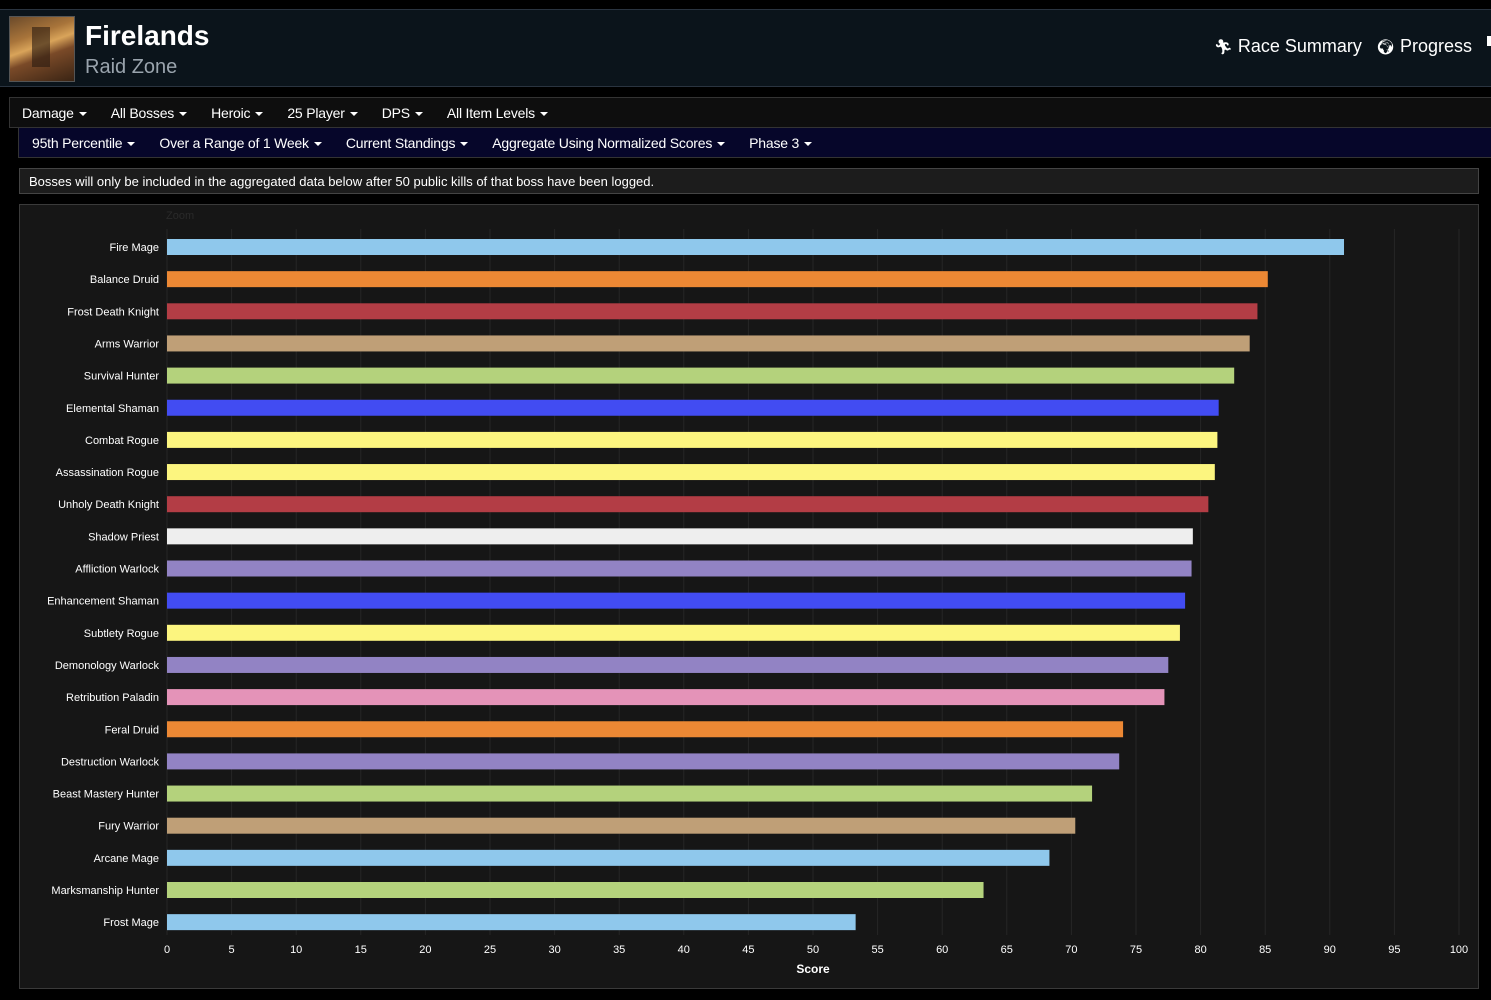 The width and height of the screenshot is (1491, 1000). I want to click on x-tick-label: 15, so click(361, 950).